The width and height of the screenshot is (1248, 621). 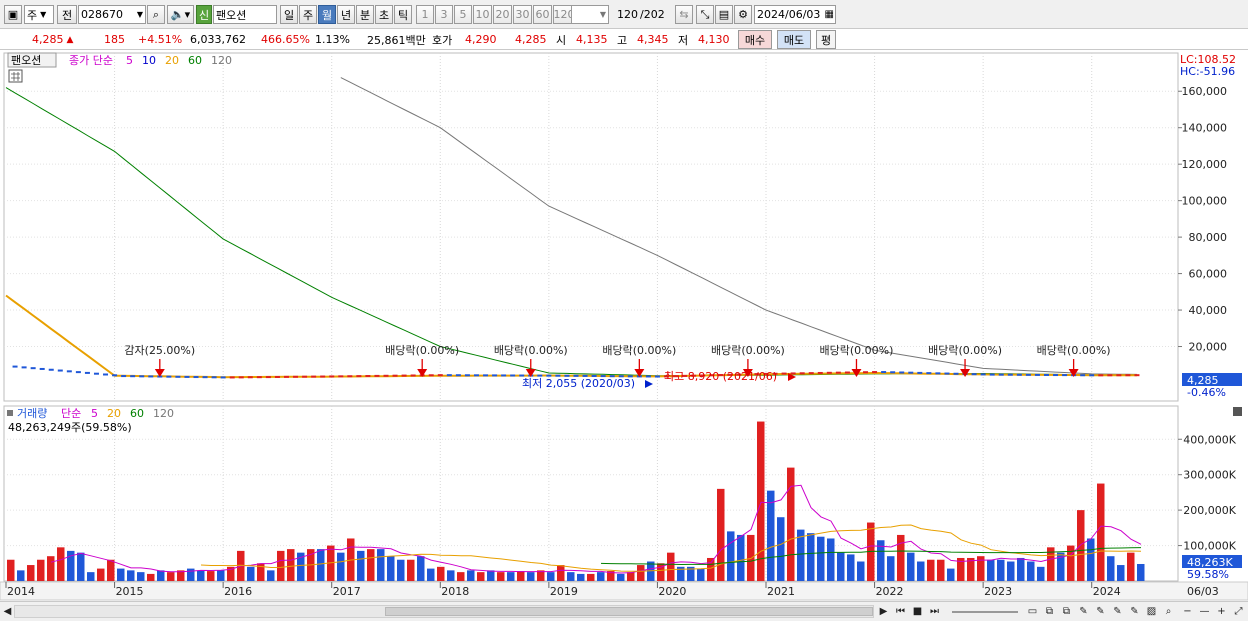 What do you see at coordinates (829, 14) in the screenshot?
I see `calendar-icon: ▦` at bounding box center [829, 14].